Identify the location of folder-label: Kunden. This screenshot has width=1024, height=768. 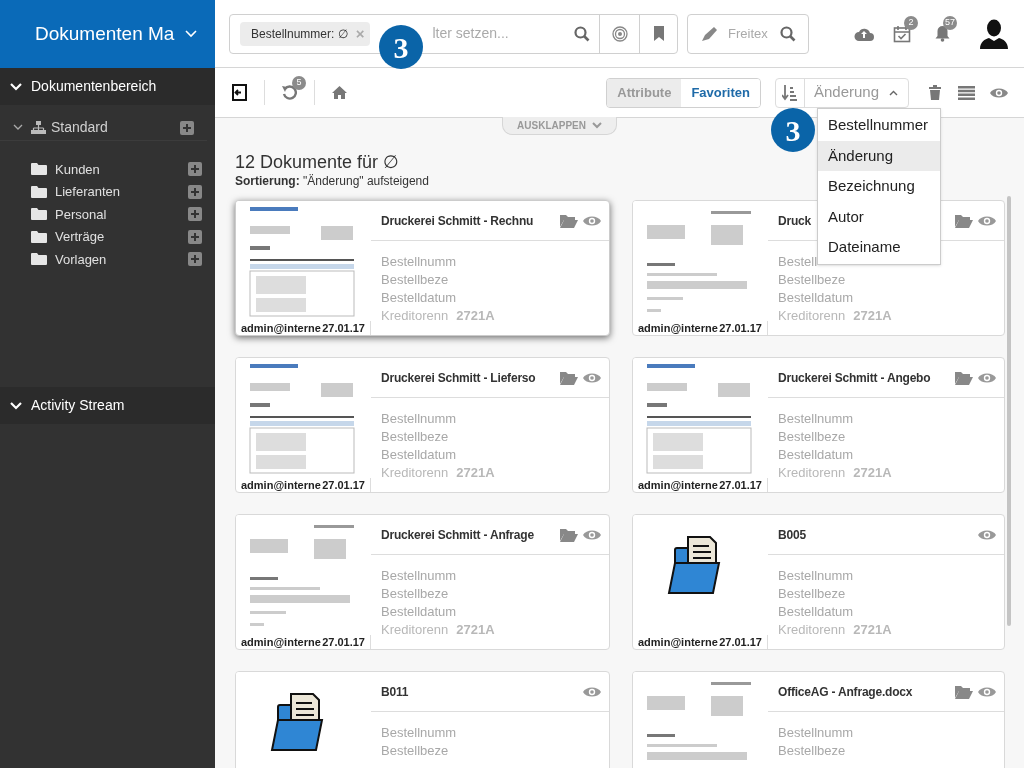
(77, 169).